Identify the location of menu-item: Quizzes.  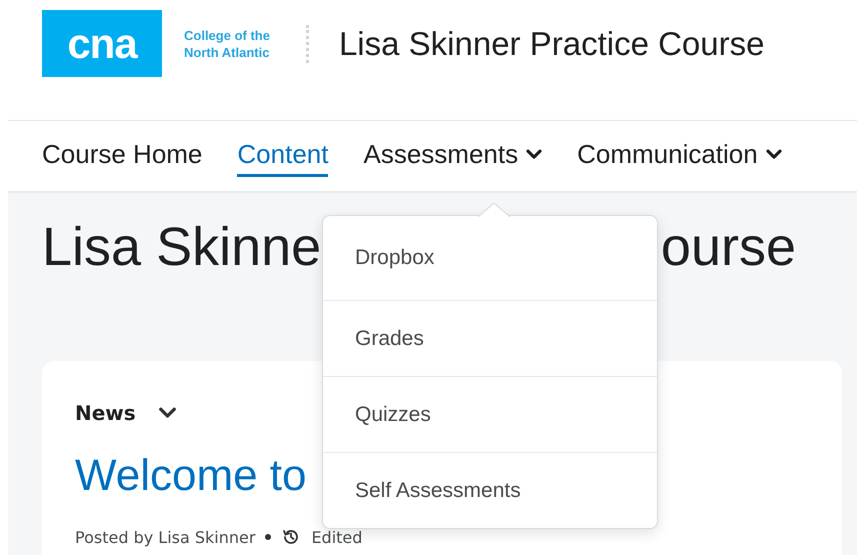
(490, 414).